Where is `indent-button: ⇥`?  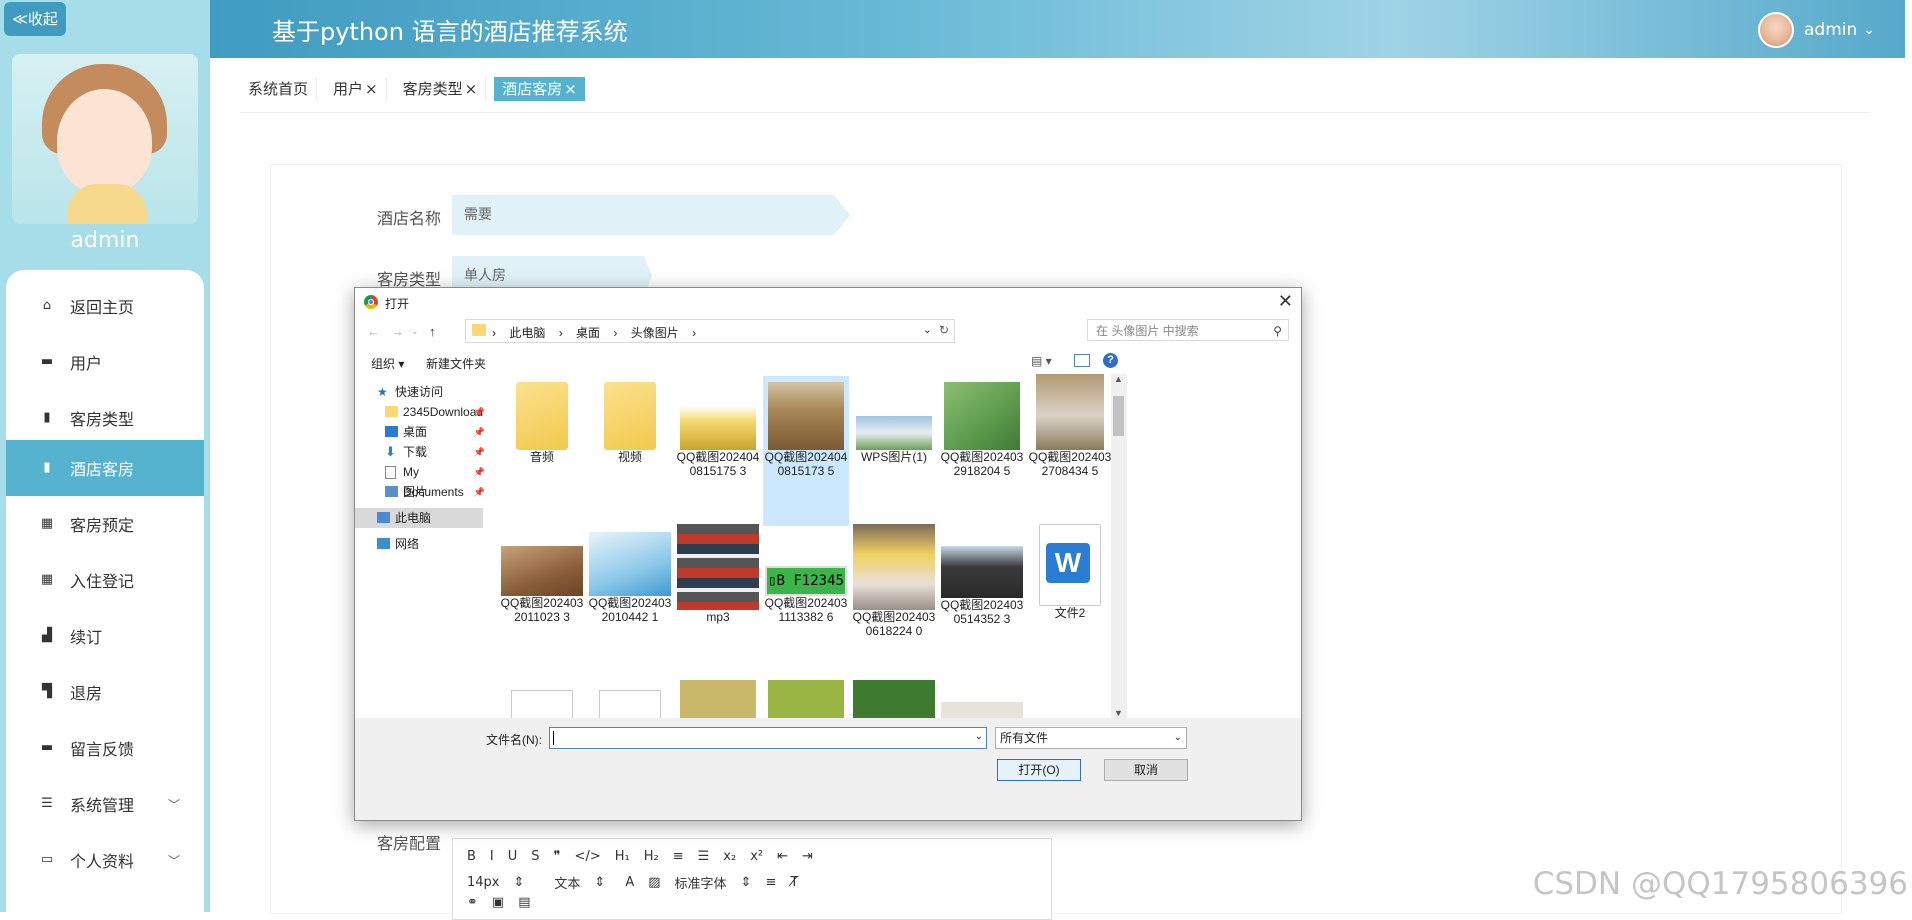 indent-button: ⇥ is located at coordinates (807, 856).